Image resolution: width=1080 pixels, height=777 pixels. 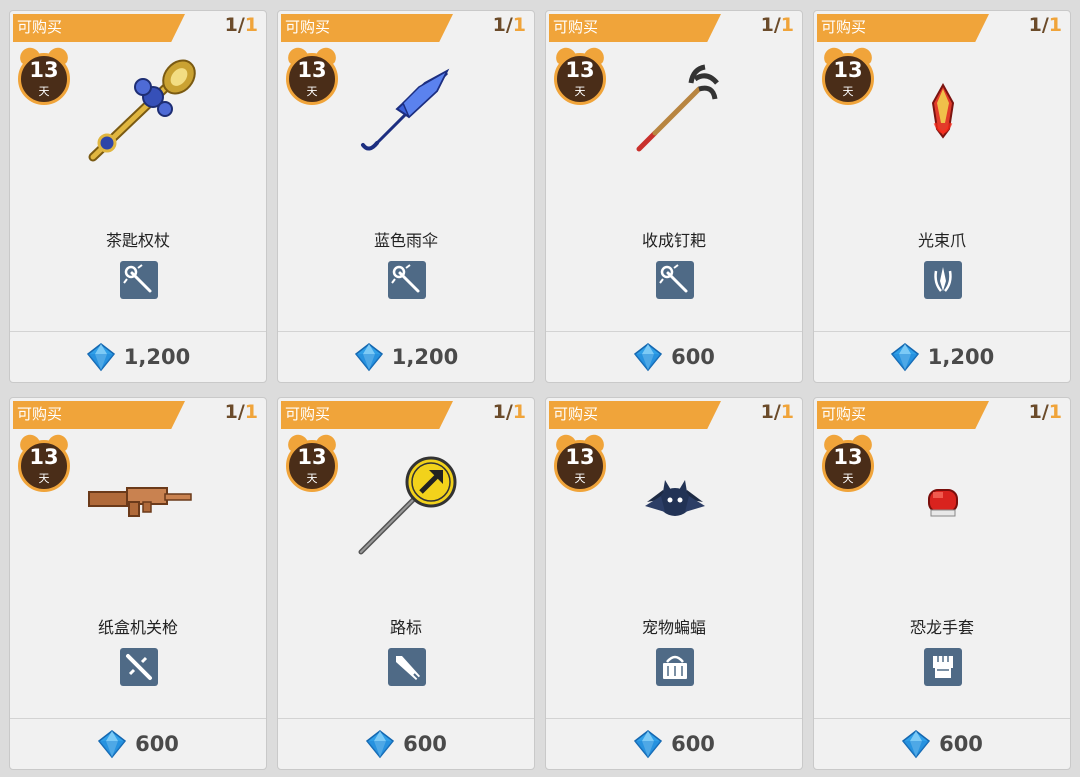 What do you see at coordinates (943, 667) in the screenshot?
I see `fist-type-icon` at bounding box center [943, 667].